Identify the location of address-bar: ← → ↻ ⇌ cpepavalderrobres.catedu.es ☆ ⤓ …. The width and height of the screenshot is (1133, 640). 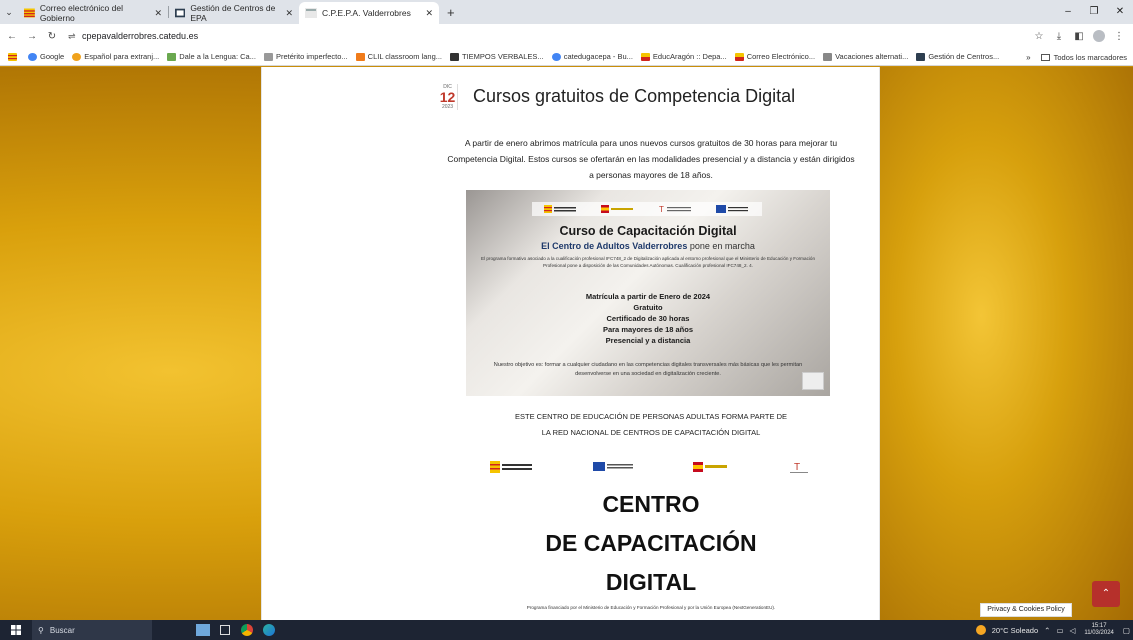
(566, 36).